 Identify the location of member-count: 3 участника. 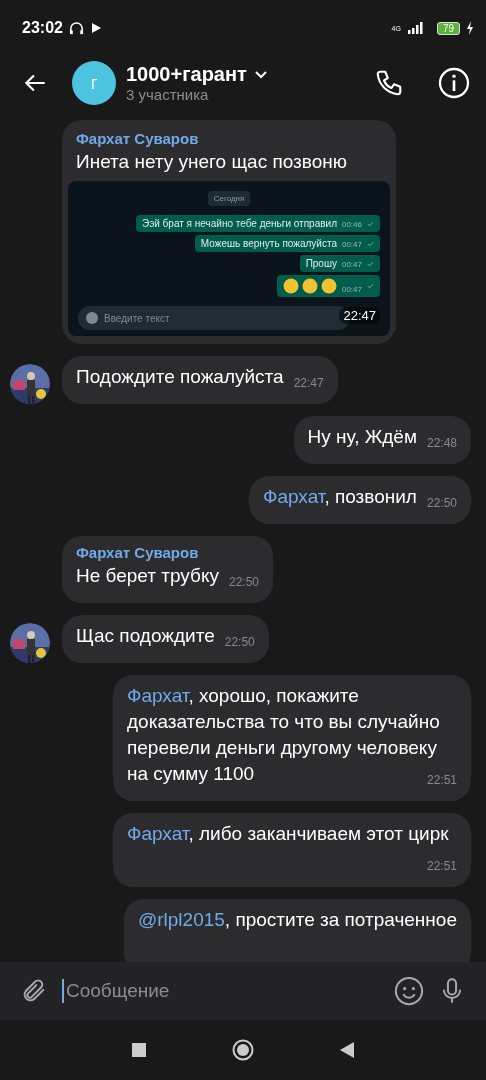
(168, 94).